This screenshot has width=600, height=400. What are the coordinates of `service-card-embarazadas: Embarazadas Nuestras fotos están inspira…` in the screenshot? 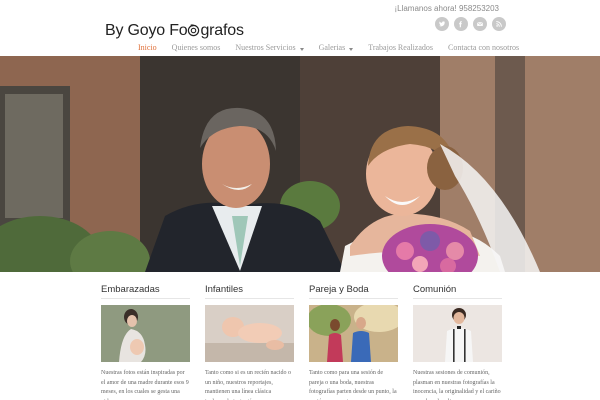 It's located at (145, 342).